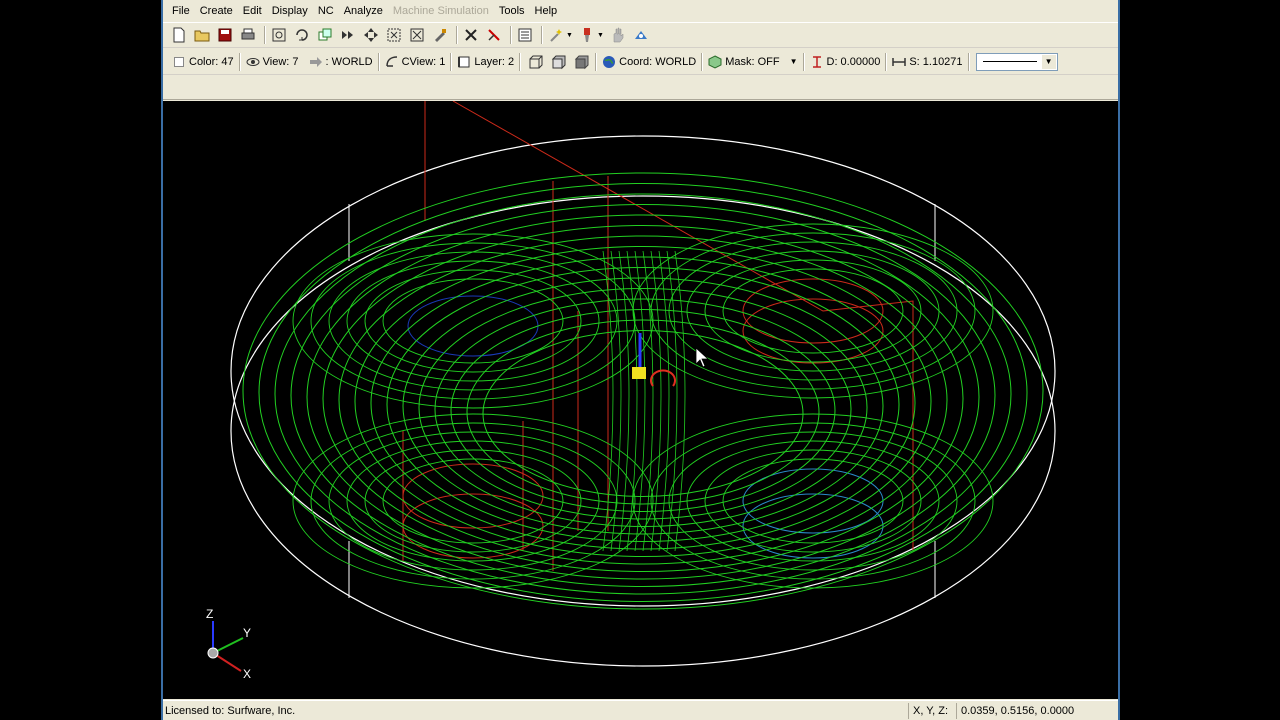 The width and height of the screenshot is (1280, 720). What do you see at coordinates (853, 61) in the screenshot?
I see `depth-label: D: 0.00000` at bounding box center [853, 61].